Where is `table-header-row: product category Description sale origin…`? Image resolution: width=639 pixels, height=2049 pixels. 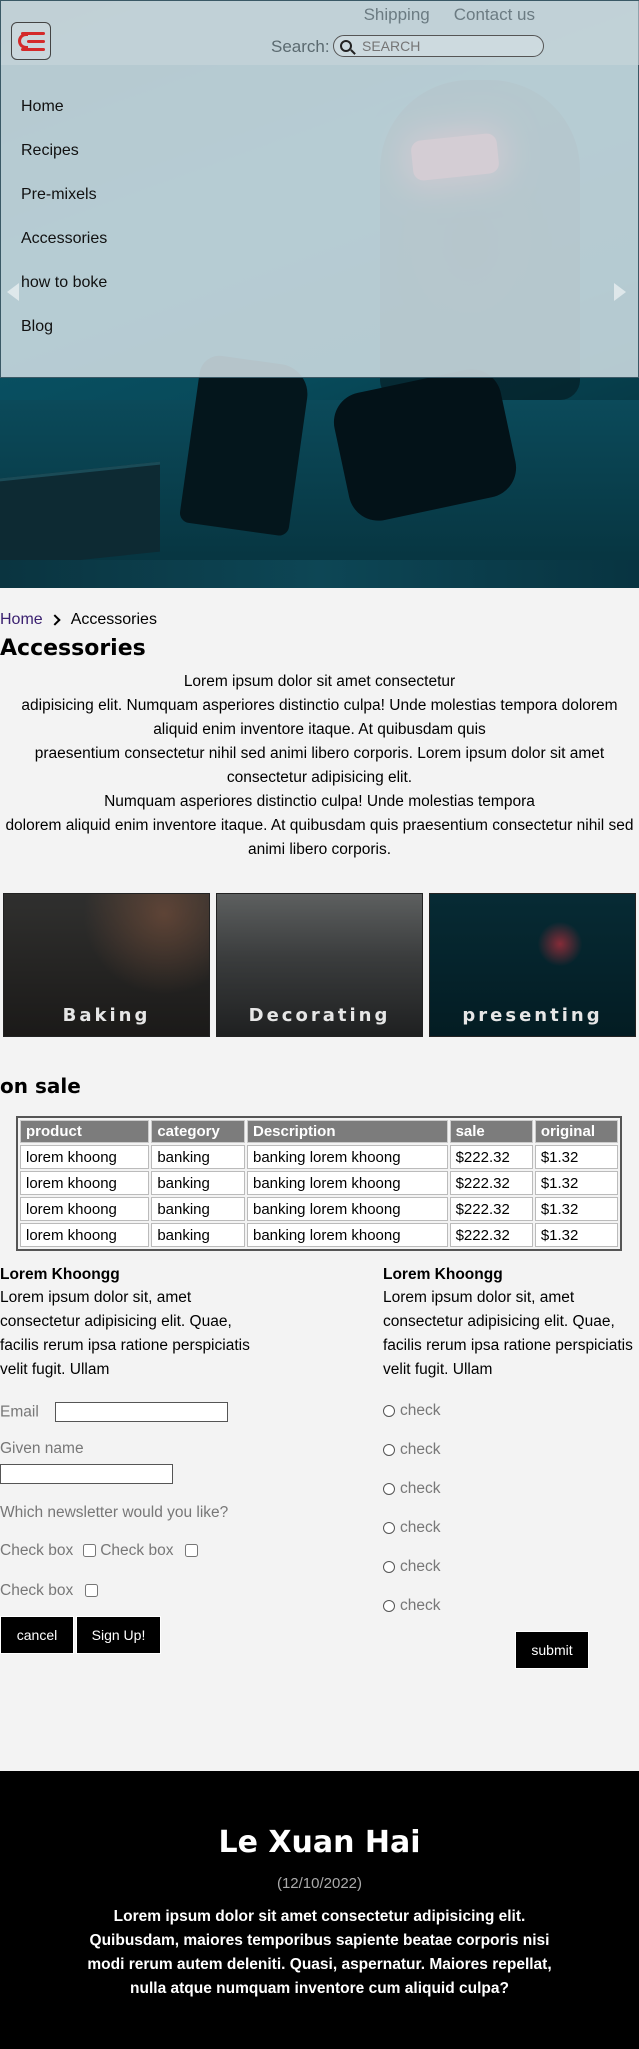 table-header-row: product category Description sale origin… is located at coordinates (319, 1131).